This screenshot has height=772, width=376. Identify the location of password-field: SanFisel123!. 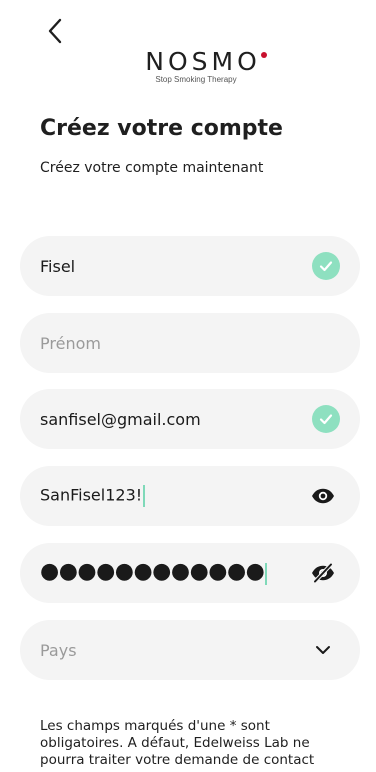
(190, 496).